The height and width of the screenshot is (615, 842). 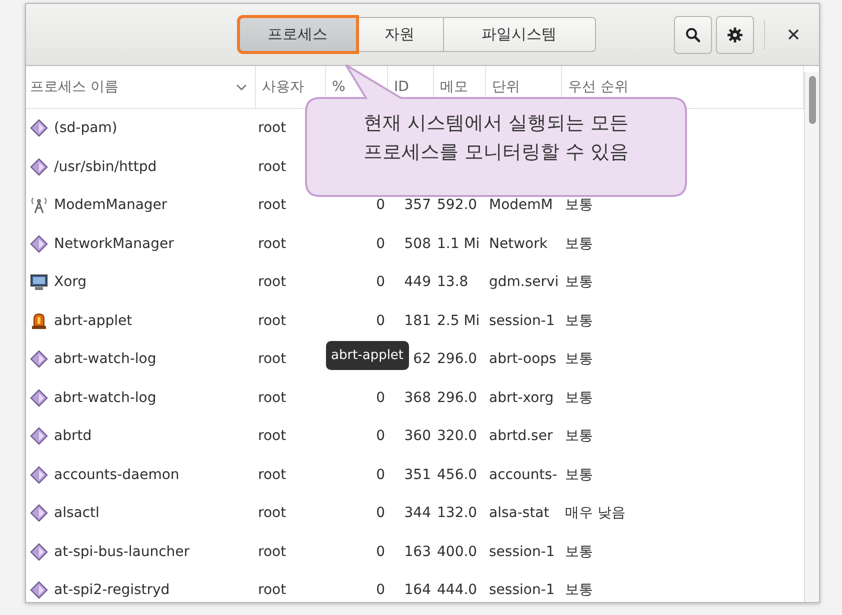 What do you see at coordinates (452, 282) in the screenshot?
I see `memory-cell: 13.8` at bounding box center [452, 282].